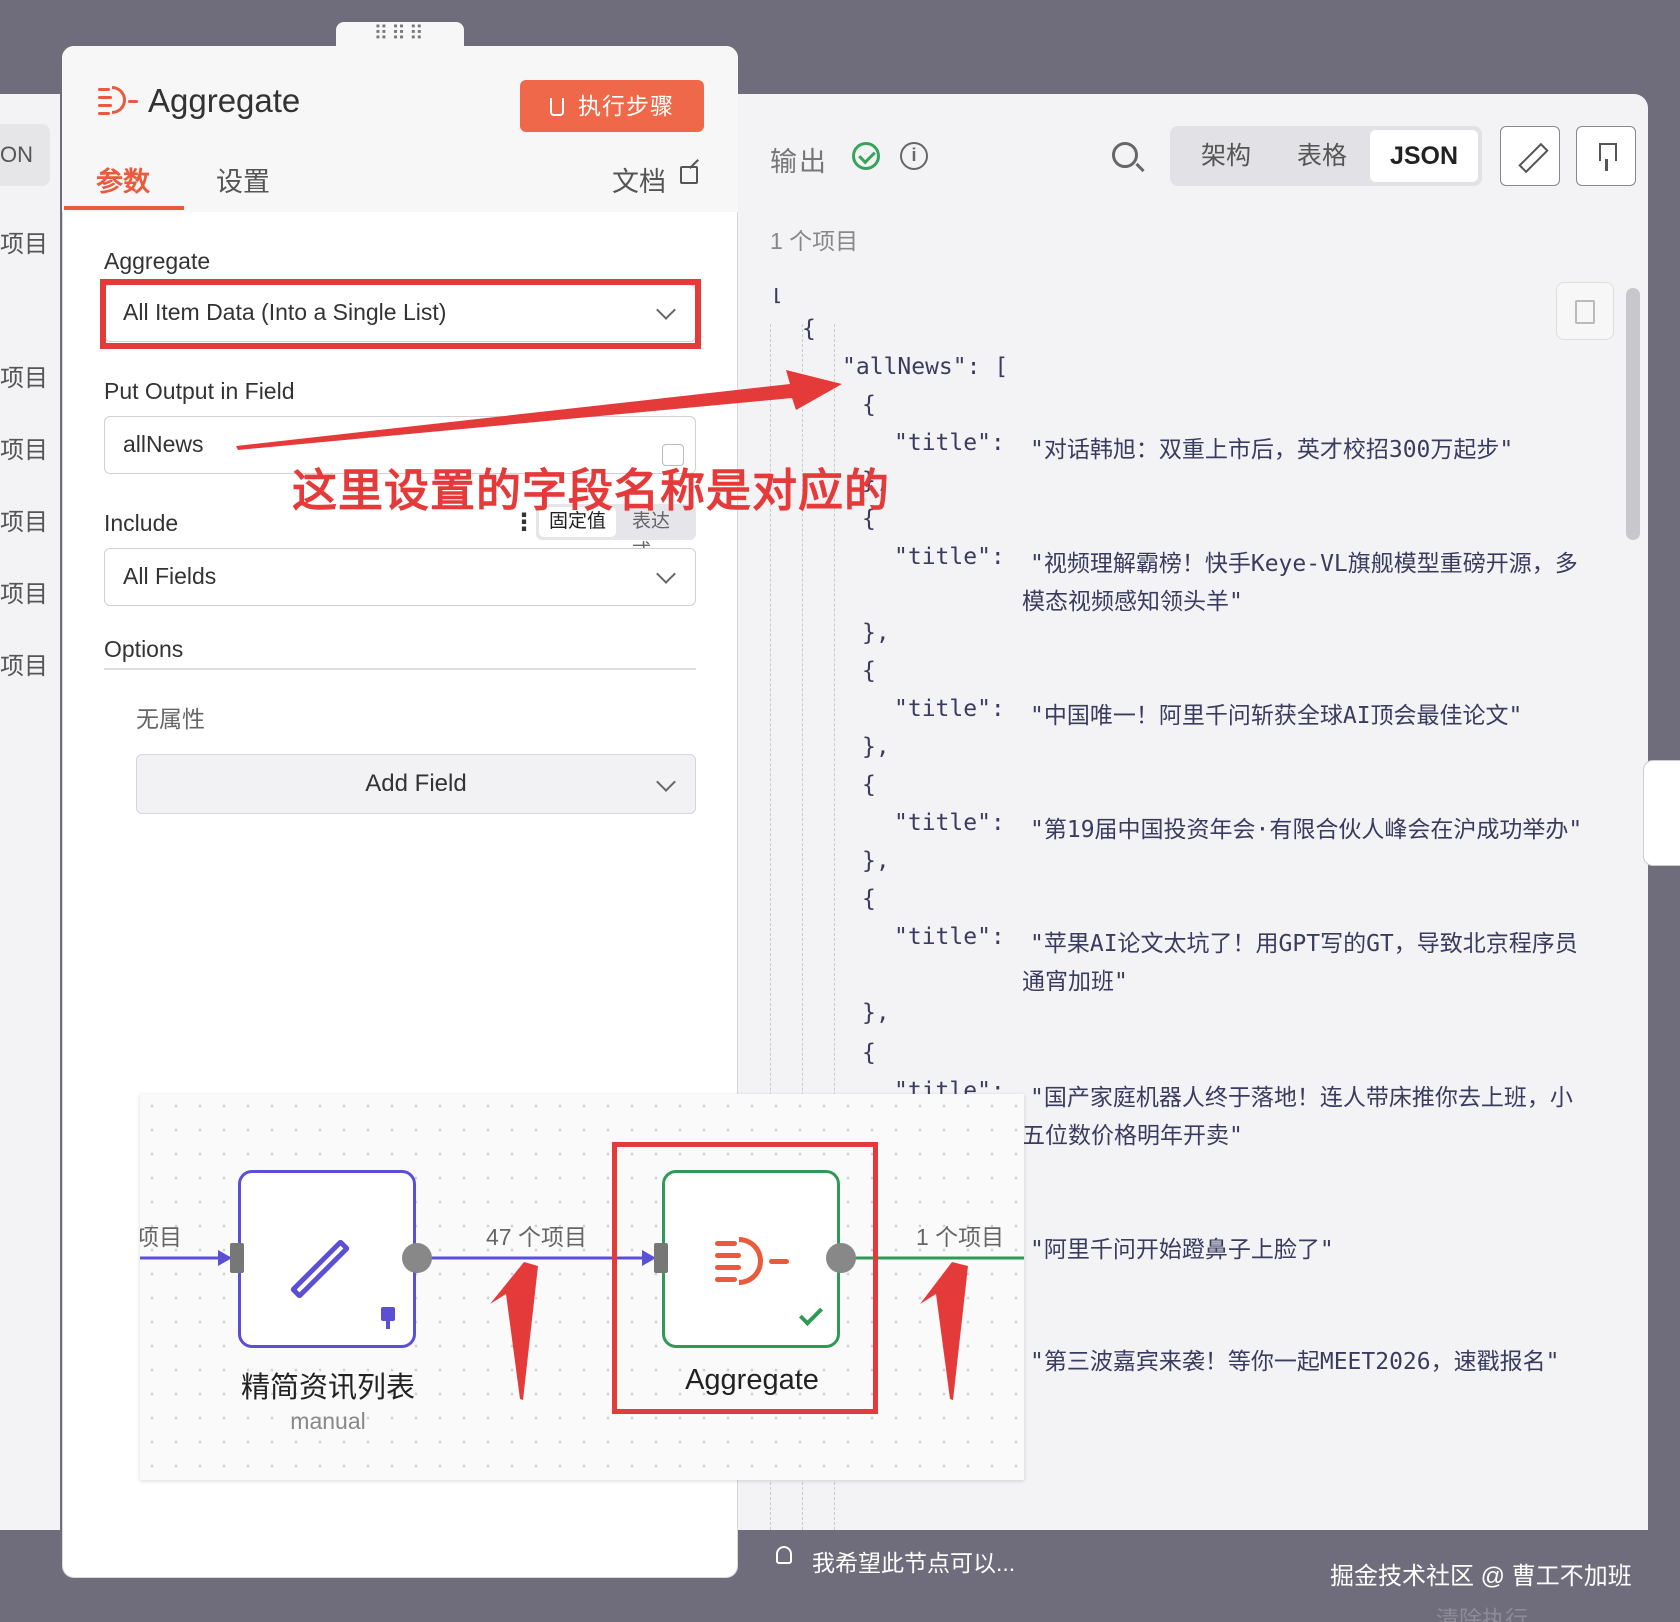  What do you see at coordinates (388, 1318) in the screenshot?
I see `pin-icon` at bounding box center [388, 1318].